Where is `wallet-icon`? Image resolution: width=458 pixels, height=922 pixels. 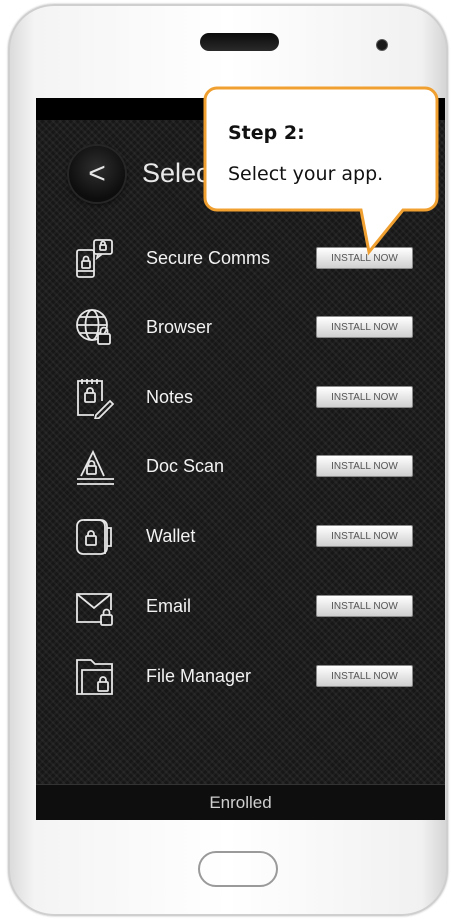
wallet-icon is located at coordinates (95, 537).